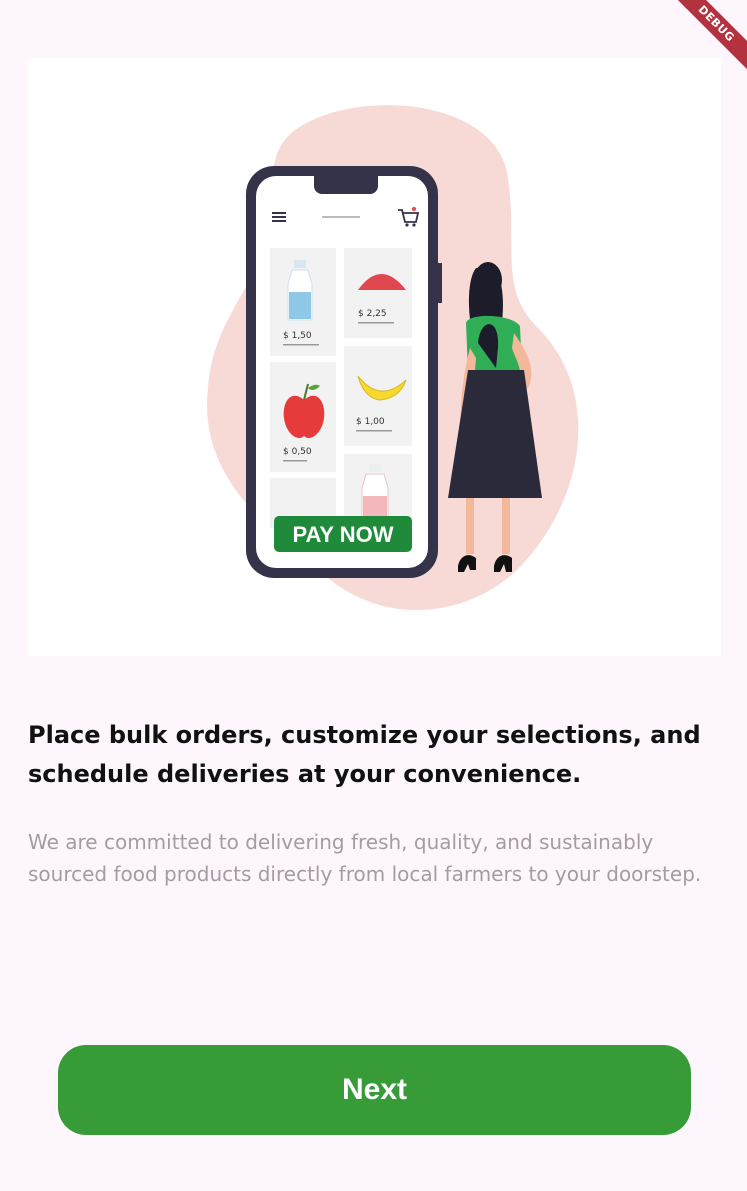 The height and width of the screenshot is (1191, 747). What do you see at coordinates (346, 180) in the screenshot?
I see `phone-notch` at bounding box center [346, 180].